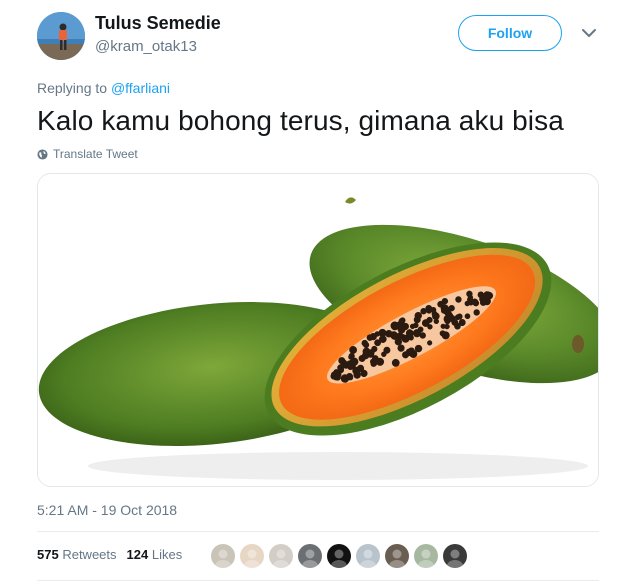  I want to click on globe-icon, so click(42, 154).